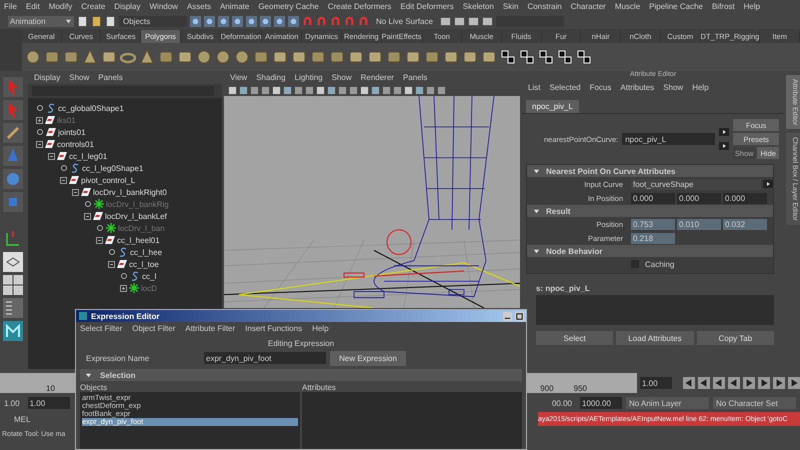 This screenshot has width=800, height=450. I want to click on section-header: Result, so click(650, 211).